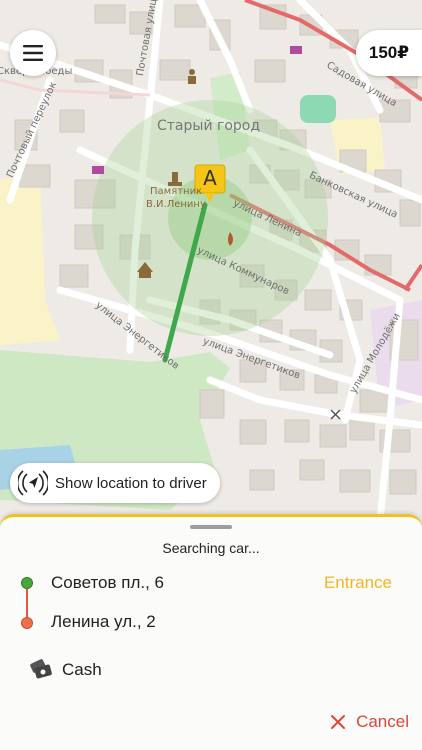 Image resolution: width=422 pixels, height=750 pixels. What do you see at coordinates (358, 583) in the screenshot?
I see `entrance-button: Entrance` at bounding box center [358, 583].